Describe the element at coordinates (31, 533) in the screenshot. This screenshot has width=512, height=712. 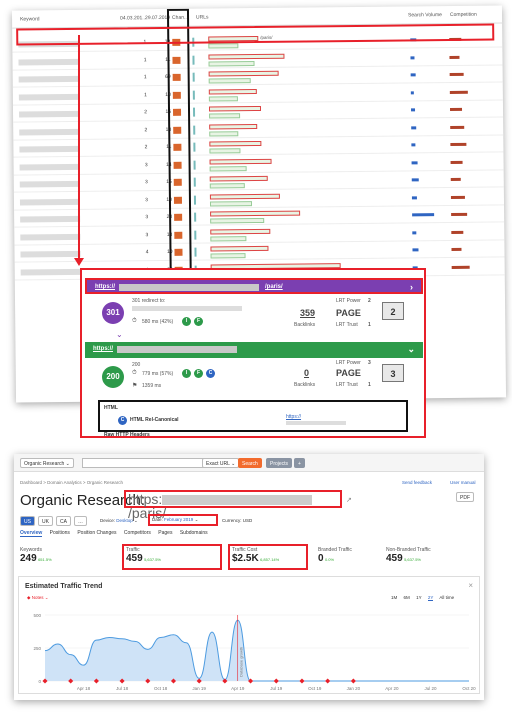
I see `tab-overview: Overview` at that location.